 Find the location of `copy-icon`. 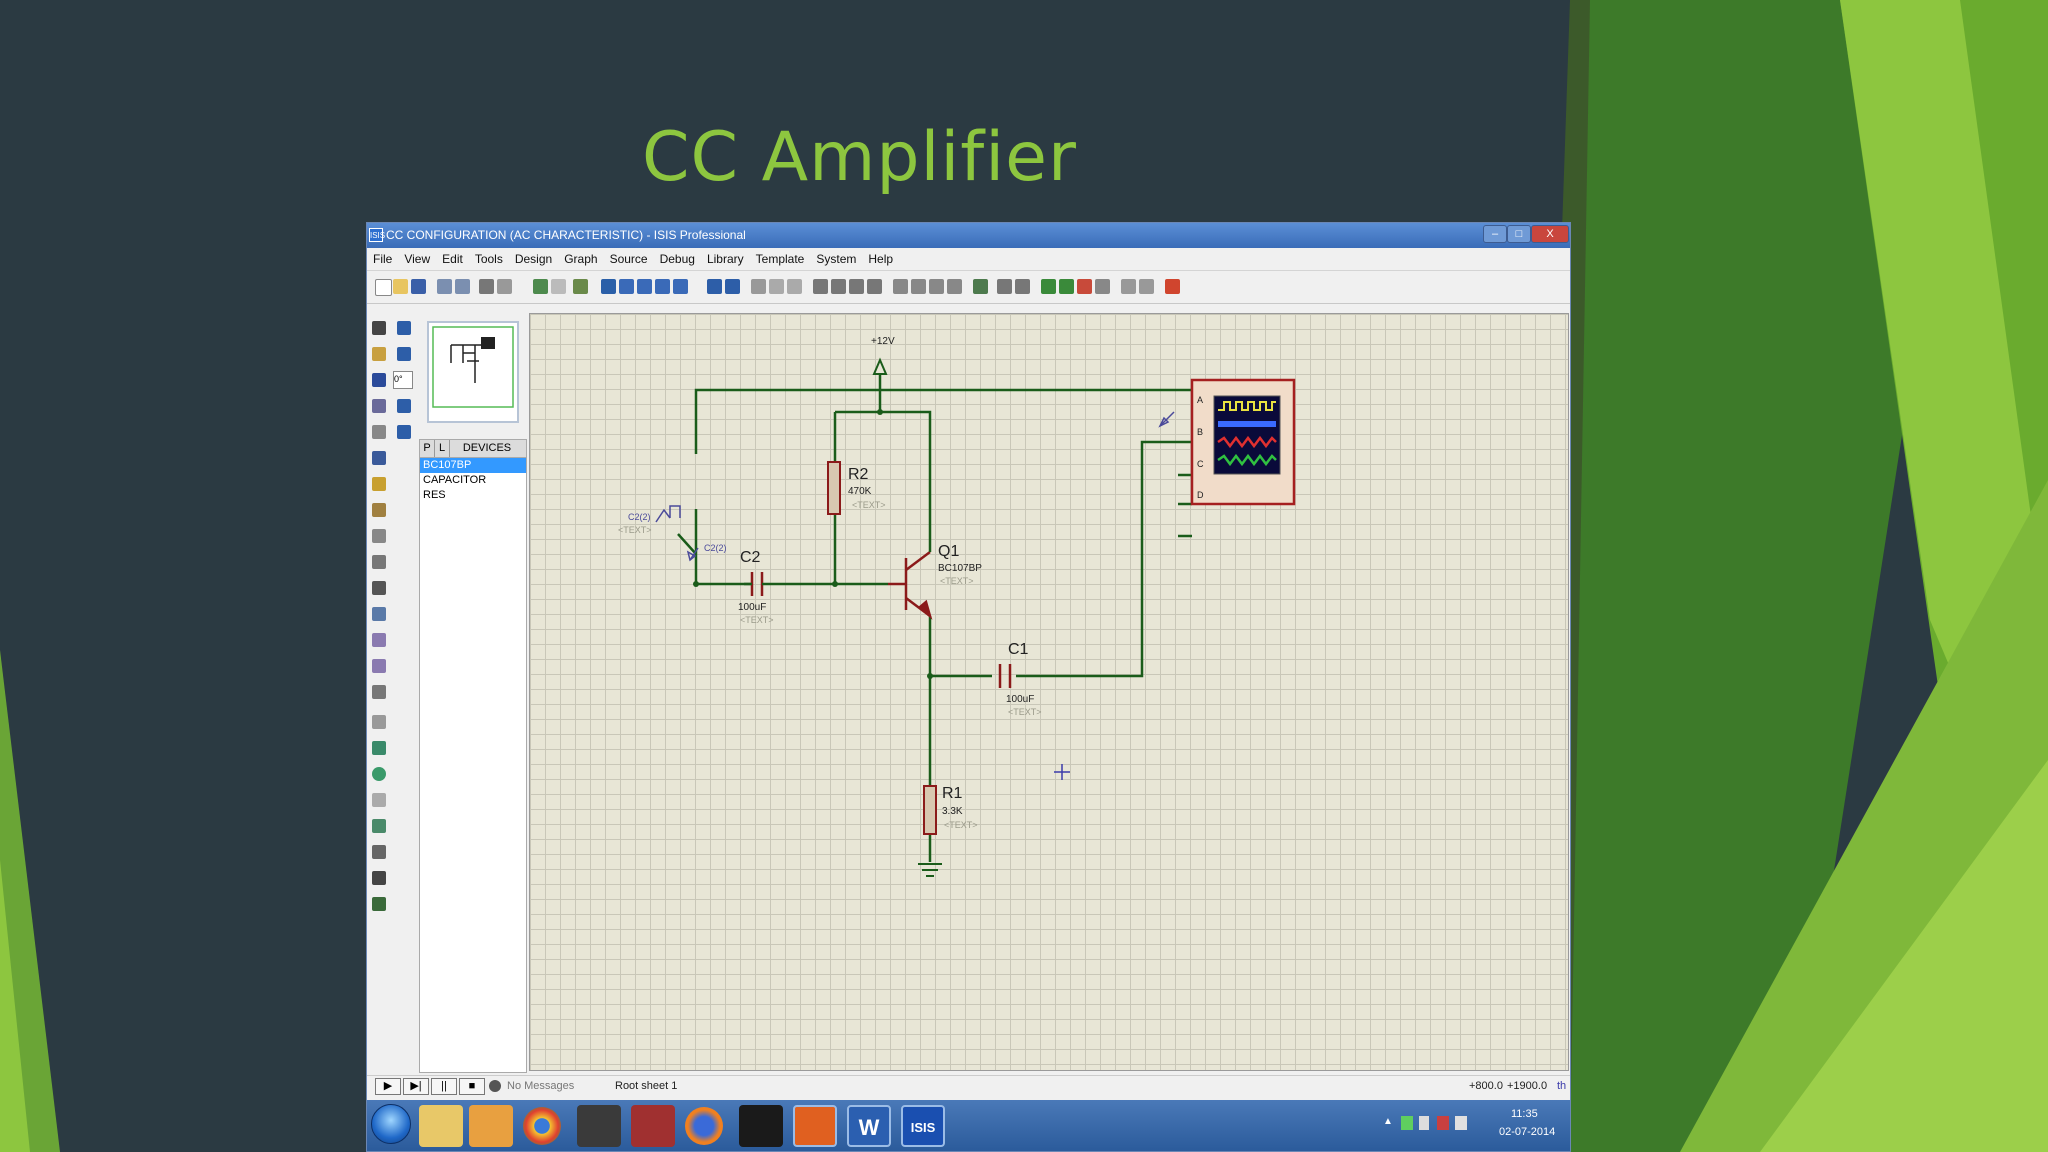

copy-icon is located at coordinates (776, 286).